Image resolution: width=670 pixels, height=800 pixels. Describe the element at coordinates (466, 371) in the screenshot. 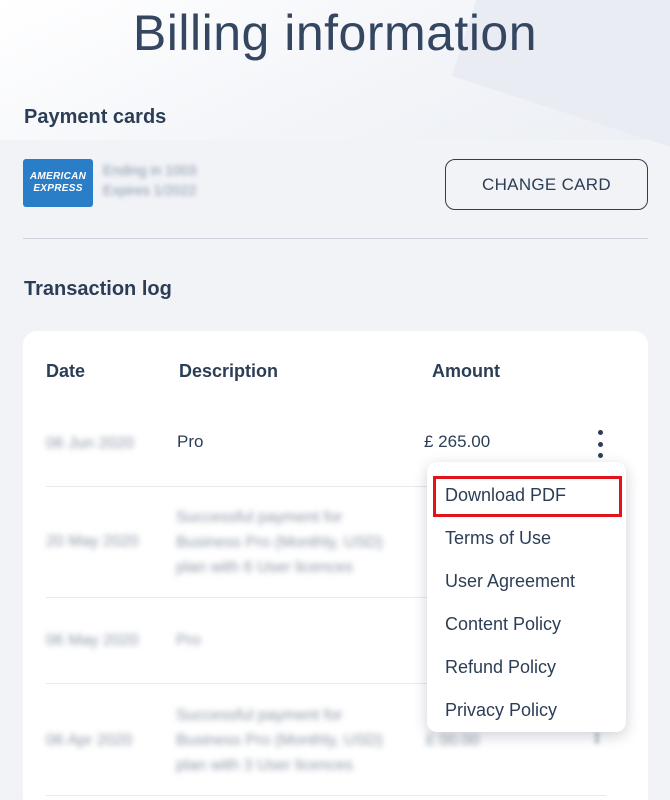

I see `column-header-amount: Amount` at that location.